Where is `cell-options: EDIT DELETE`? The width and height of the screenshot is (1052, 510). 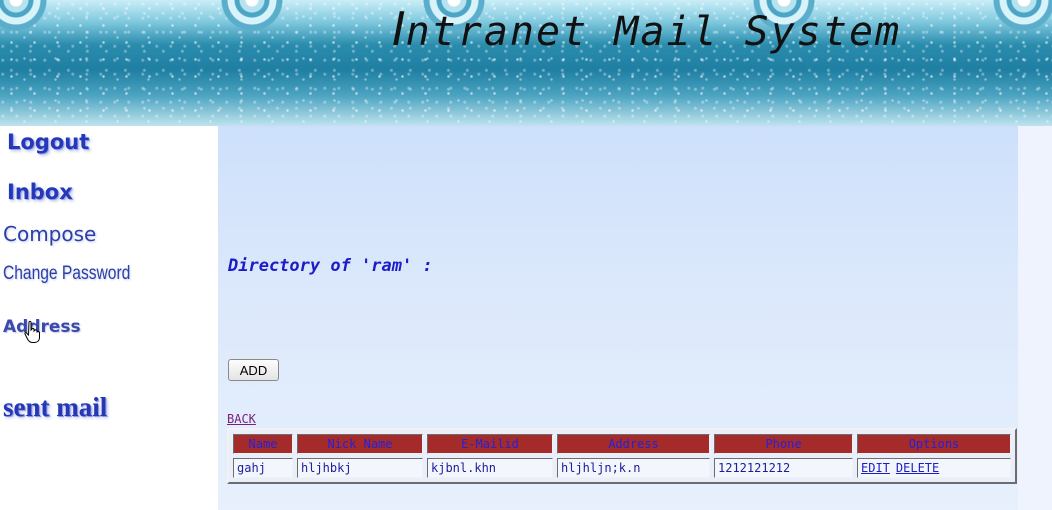
cell-options: EDIT DELETE is located at coordinates (934, 468).